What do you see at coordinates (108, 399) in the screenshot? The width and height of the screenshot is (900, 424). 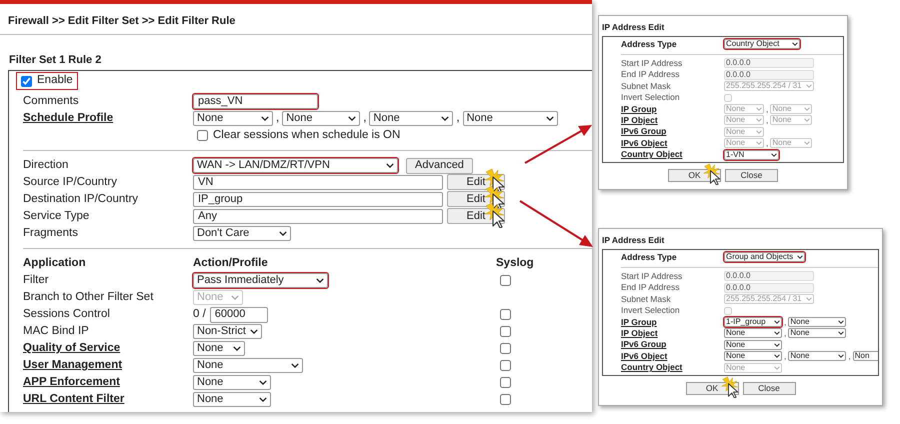 I see `link: URL Content Filter` at bounding box center [108, 399].